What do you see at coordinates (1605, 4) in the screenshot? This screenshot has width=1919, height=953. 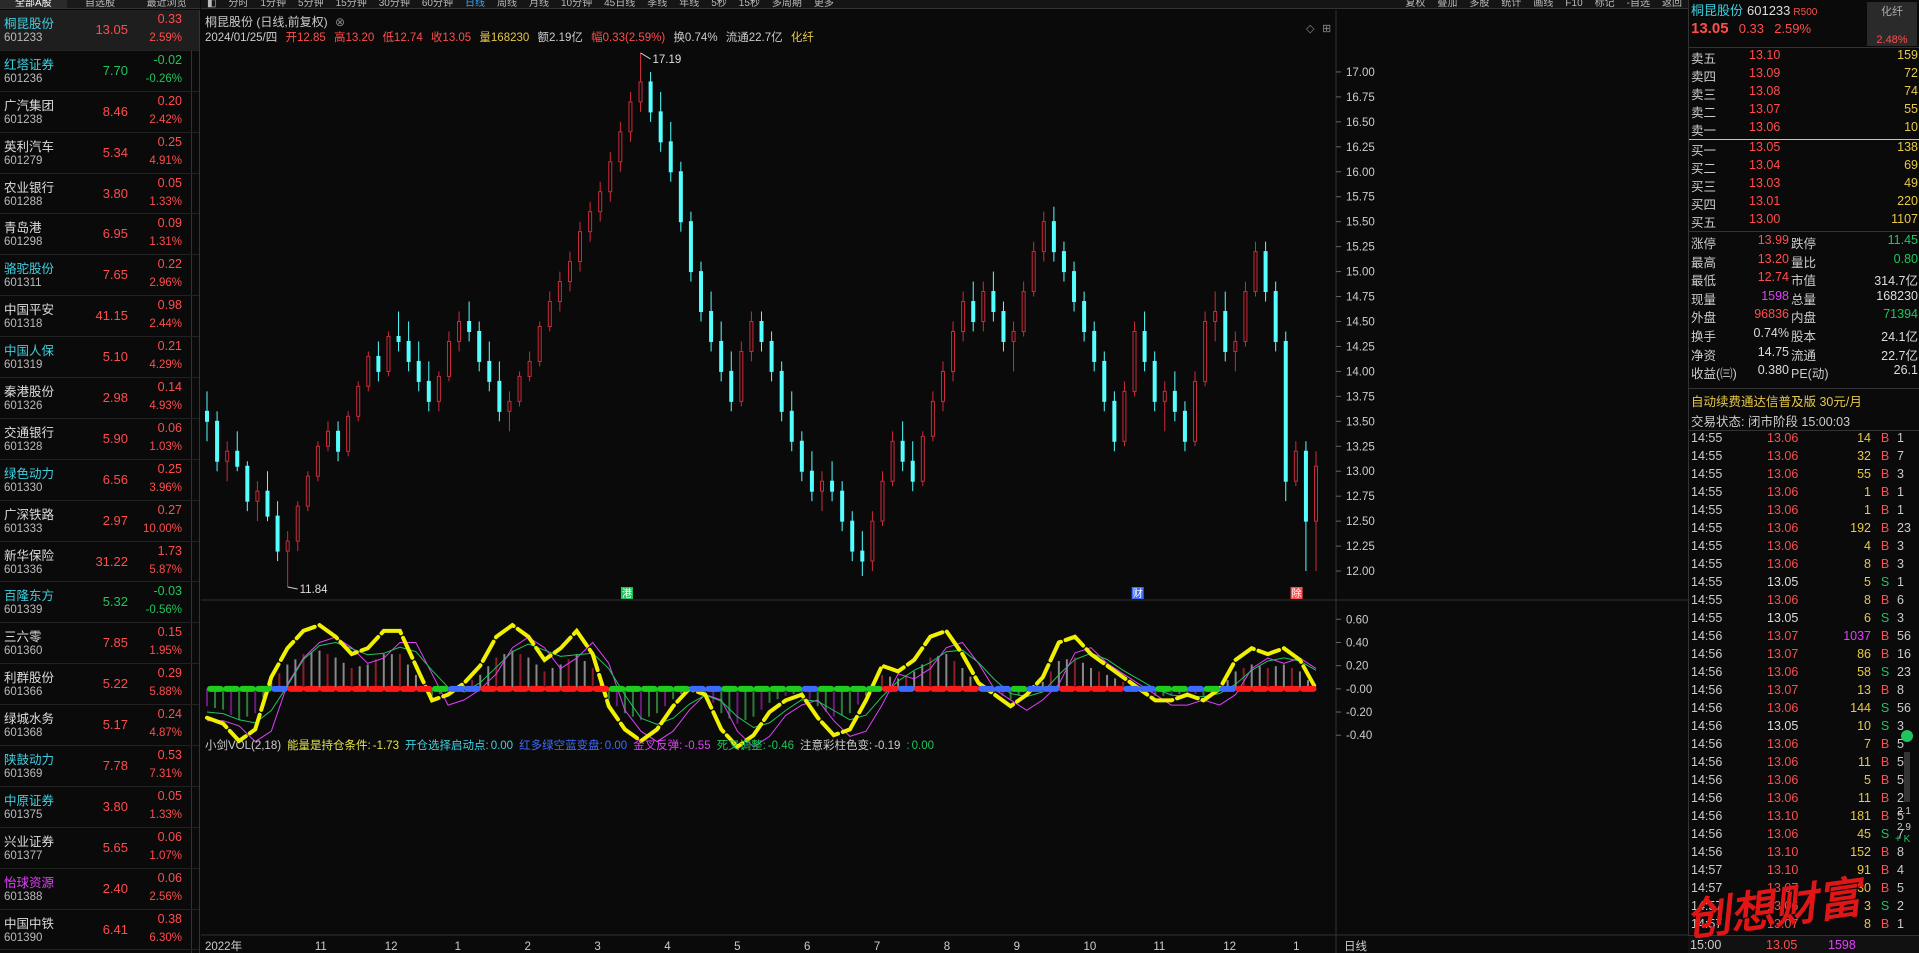 I see `toolbar-button: 标记` at bounding box center [1605, 4].